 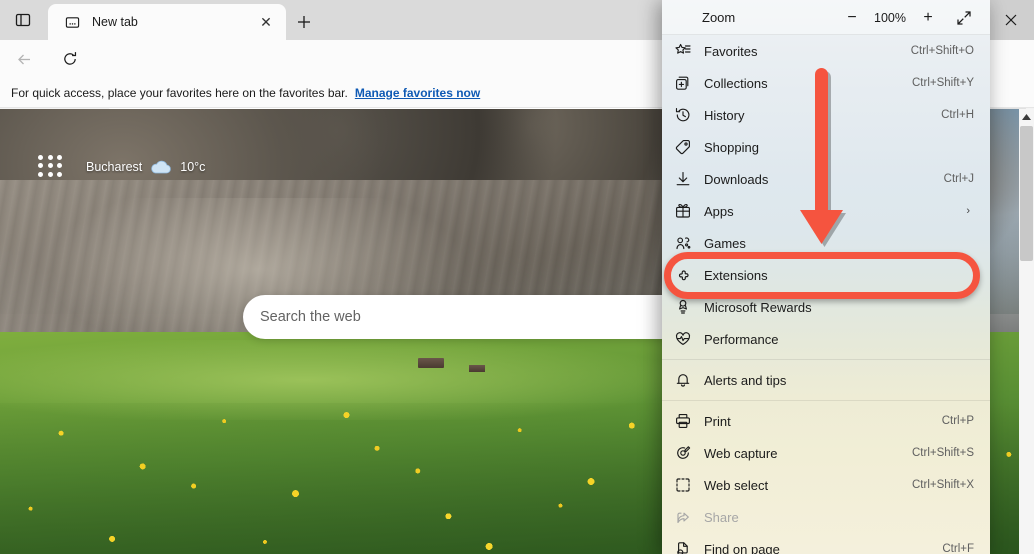 What do you see at coordinates (683, 421) in the screenshot?
I see `printer-icon` at bounding box center [683, 421].